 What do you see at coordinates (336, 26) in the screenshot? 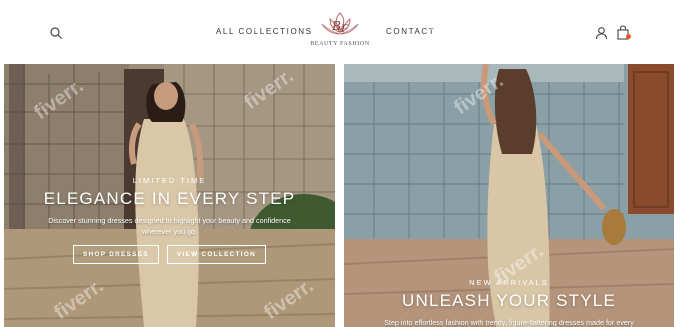
I see `svg-text: B` at bounding box center [336, 26].